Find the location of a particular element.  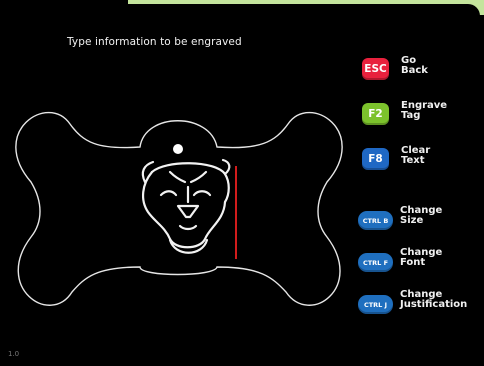

change-size-label: Change Size is located at coordinates (421, 215).